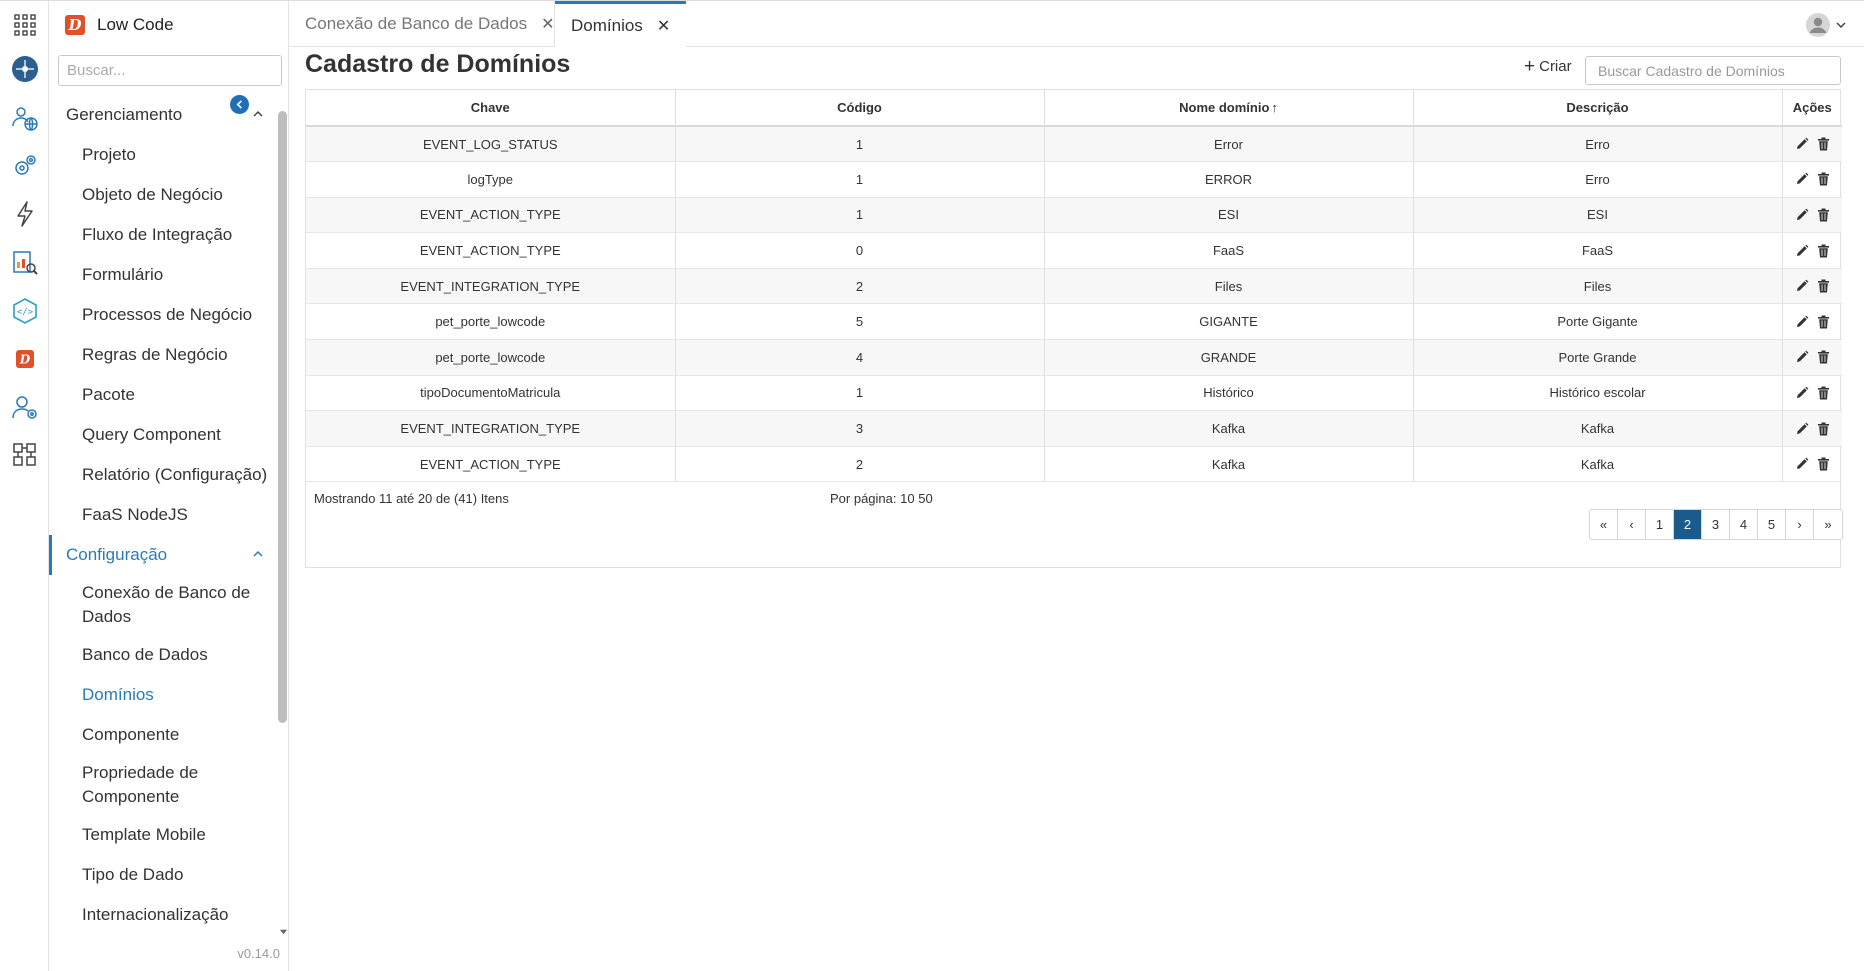  I want to click on plus-icon: +, so click(1530, 66).